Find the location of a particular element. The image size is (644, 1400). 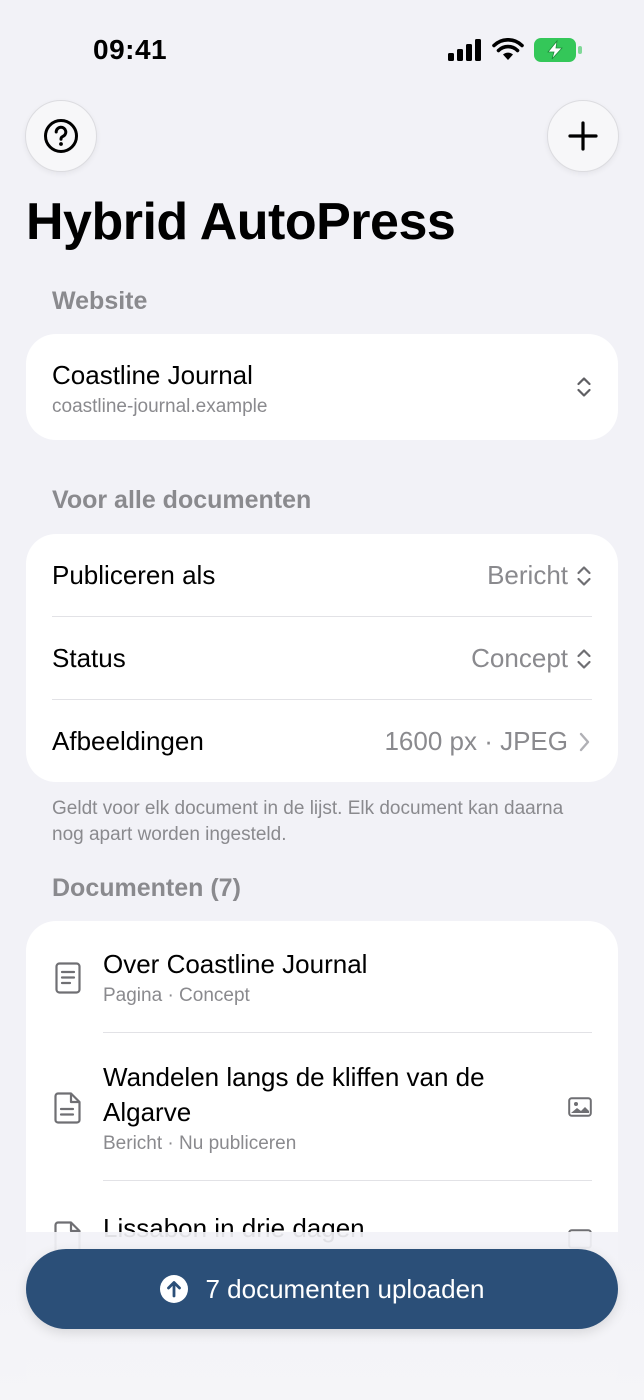

add-button is located at coordinates (583, 136).